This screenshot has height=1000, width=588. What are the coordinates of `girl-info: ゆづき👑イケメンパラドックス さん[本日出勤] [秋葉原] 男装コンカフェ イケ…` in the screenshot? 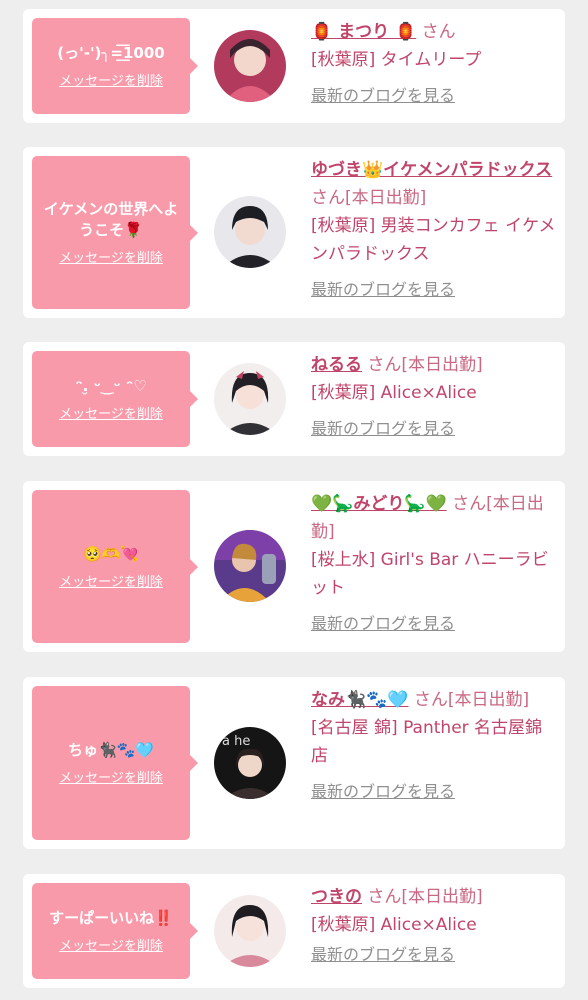 It's located at (435, 229).